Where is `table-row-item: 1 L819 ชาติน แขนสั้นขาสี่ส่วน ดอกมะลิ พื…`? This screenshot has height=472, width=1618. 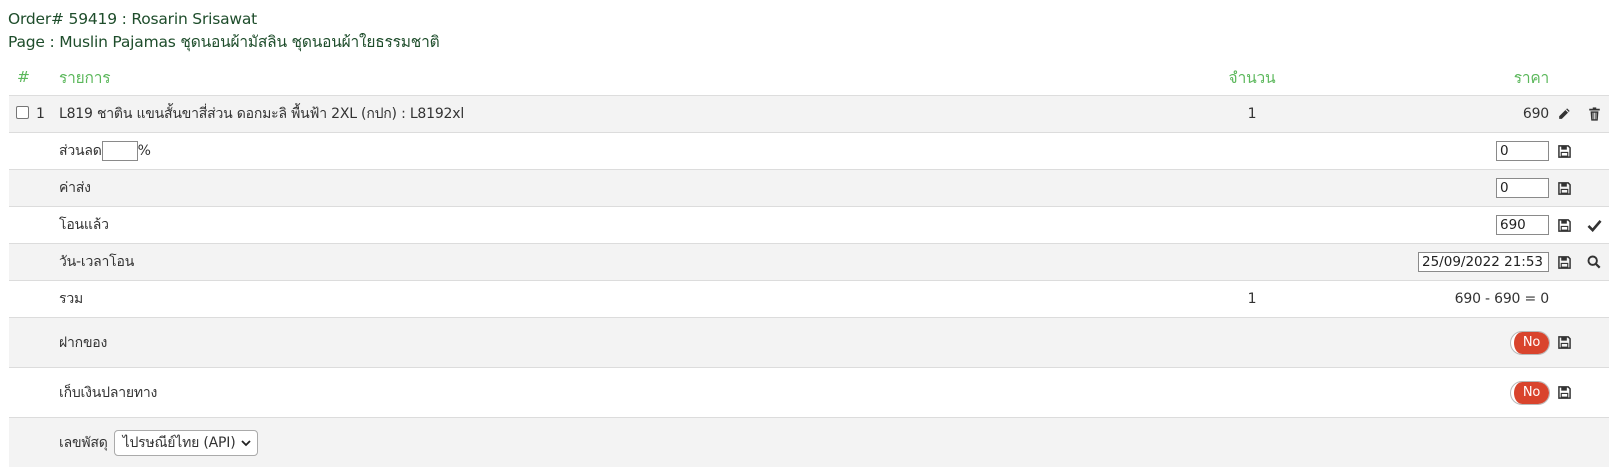 table-row-item: 1 L819 ชาติน แขนสั้นขาสี่ส่วน ดอกมะลิ พื… is located at coordinates (809, 114).